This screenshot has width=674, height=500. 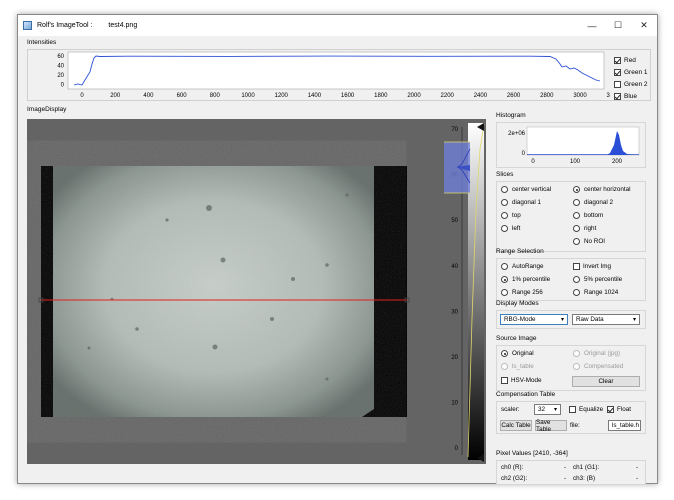 What do you see at coordinates (634, 320) in the screenshot?
I see `chevron-down-icon: ▾` at bounding box center [634, 320].